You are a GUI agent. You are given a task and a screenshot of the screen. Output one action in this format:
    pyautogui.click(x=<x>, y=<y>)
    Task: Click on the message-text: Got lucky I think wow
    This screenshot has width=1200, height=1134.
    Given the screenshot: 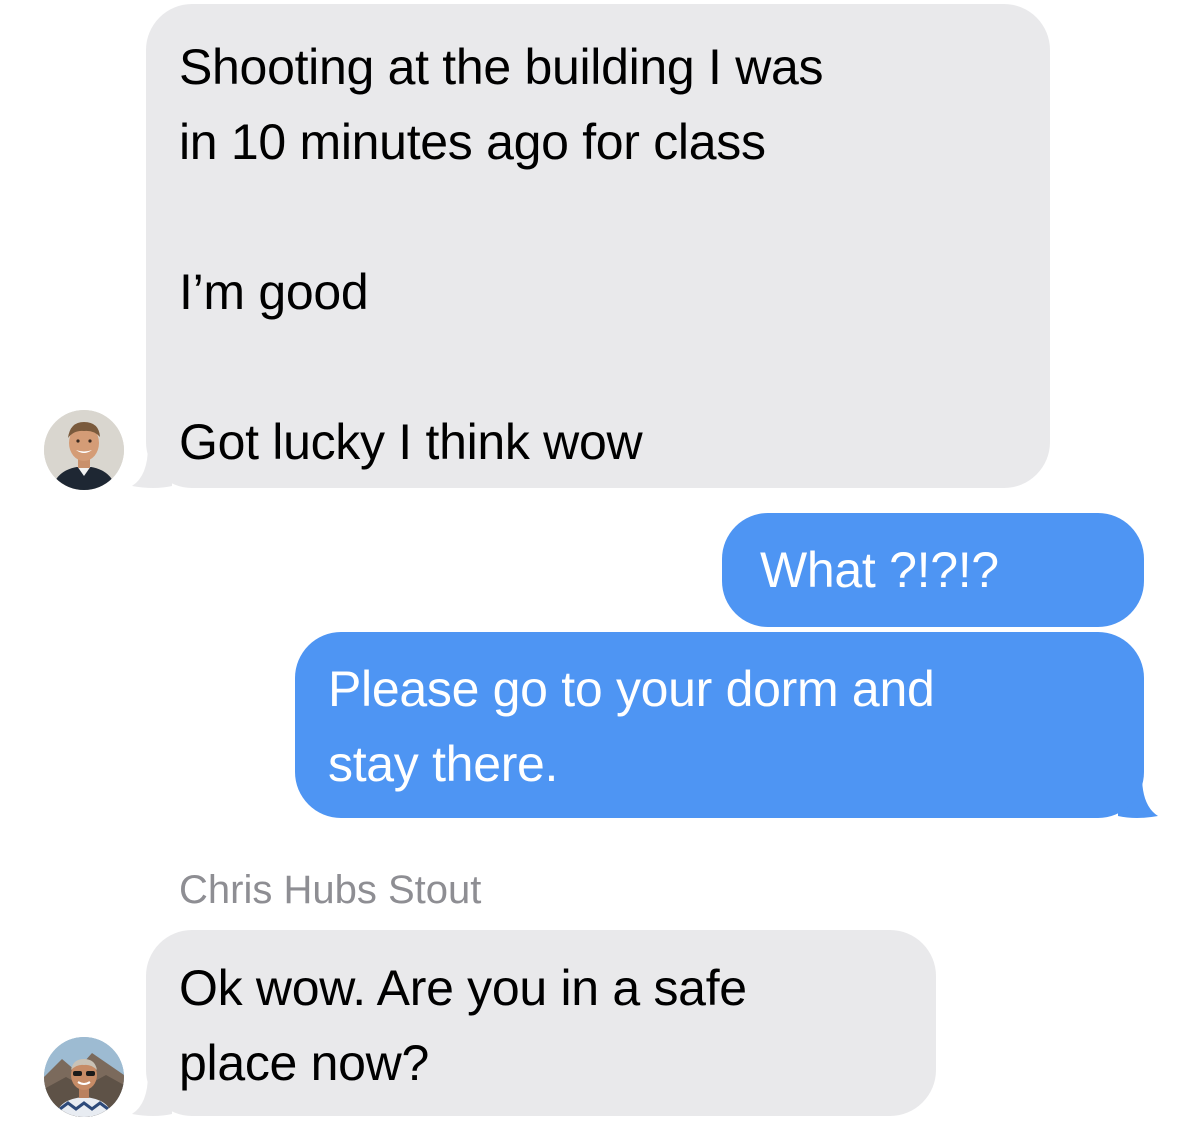 What is the action you would take?
    pyautogui.click(x=411, y=442)
    